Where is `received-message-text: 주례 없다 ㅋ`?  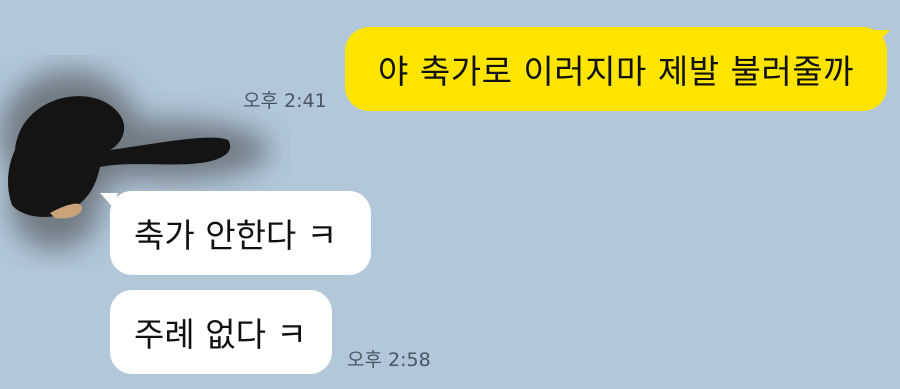
received-message-text: 주례 없다 ㅋ is located at coordinates (220, 334).